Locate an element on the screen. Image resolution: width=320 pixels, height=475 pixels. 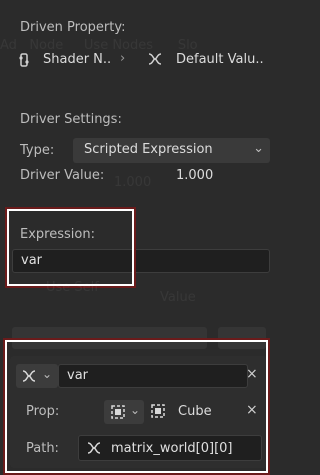
path-label: Path: is located at coordinates (42, 448).